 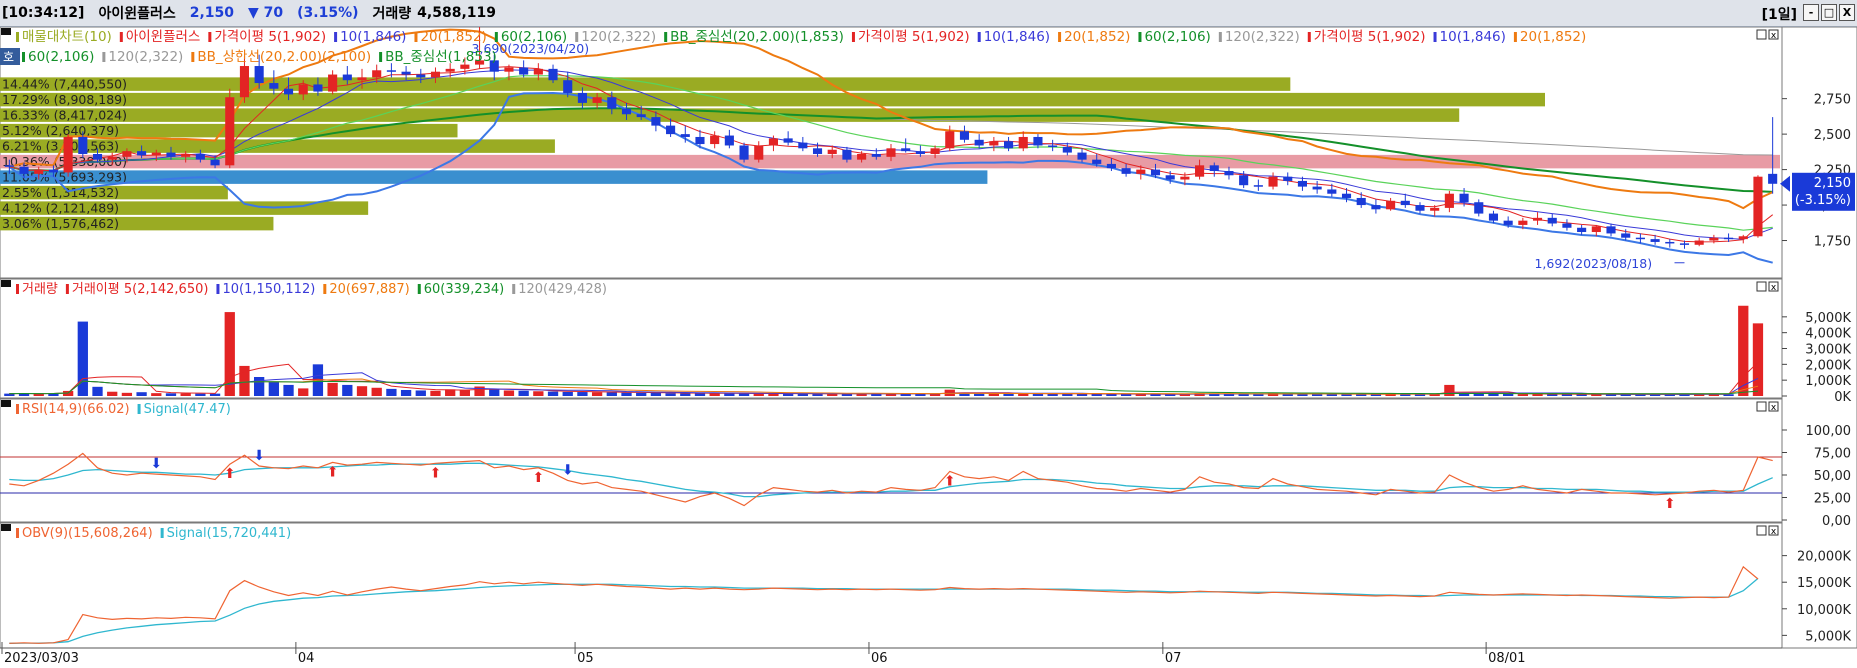 What do you see at coordinates (1829, 12) in the screenshot?
I see `maximize-button: □` at bounding box center [1829, 12].